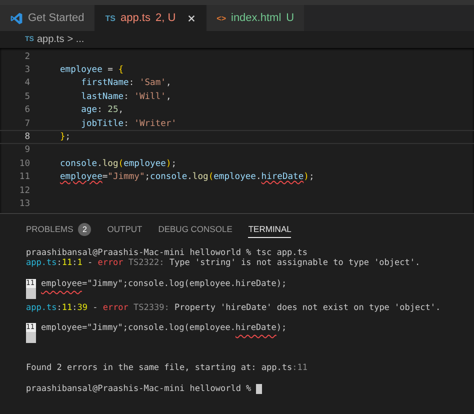 The width and height of the screenshot is (474, 414). Describe the element at coordinates (187, 177) in the screenshot. I see `code-line: employee="Jimmy";console.log(employee.hireDate);` at that location.